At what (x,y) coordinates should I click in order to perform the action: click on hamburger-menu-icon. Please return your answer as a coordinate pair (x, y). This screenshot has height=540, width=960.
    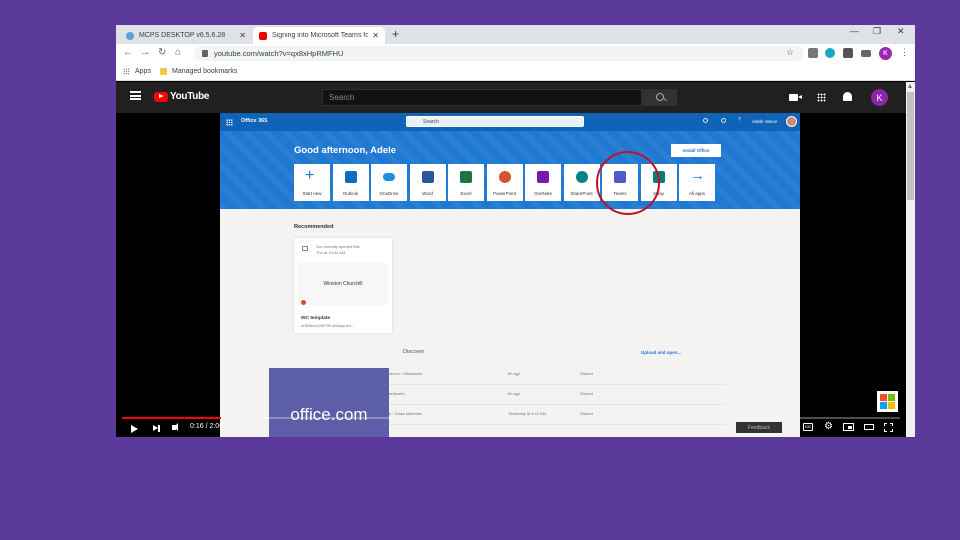
    Looking at the image, I should click on (135, 95).